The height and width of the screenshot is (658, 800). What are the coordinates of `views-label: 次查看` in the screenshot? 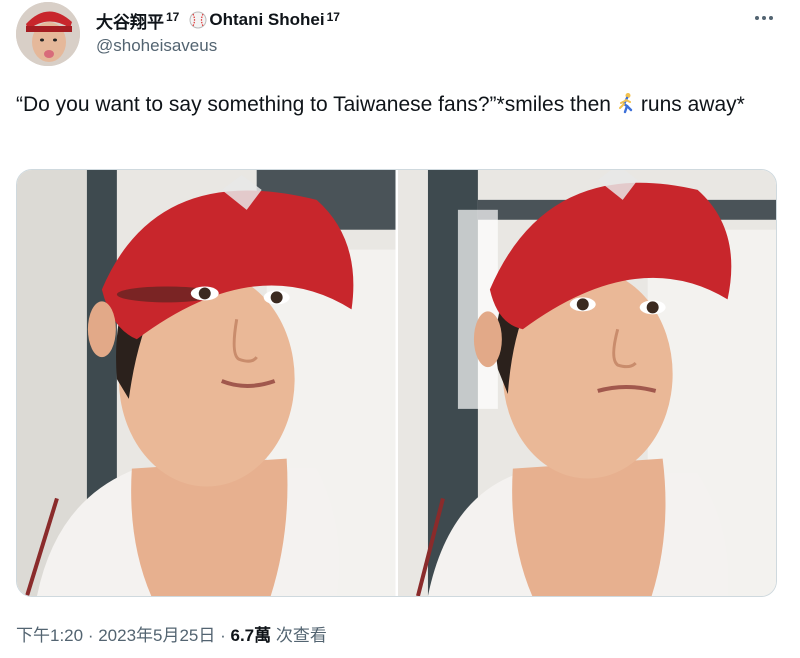 It's located at (299, 635).